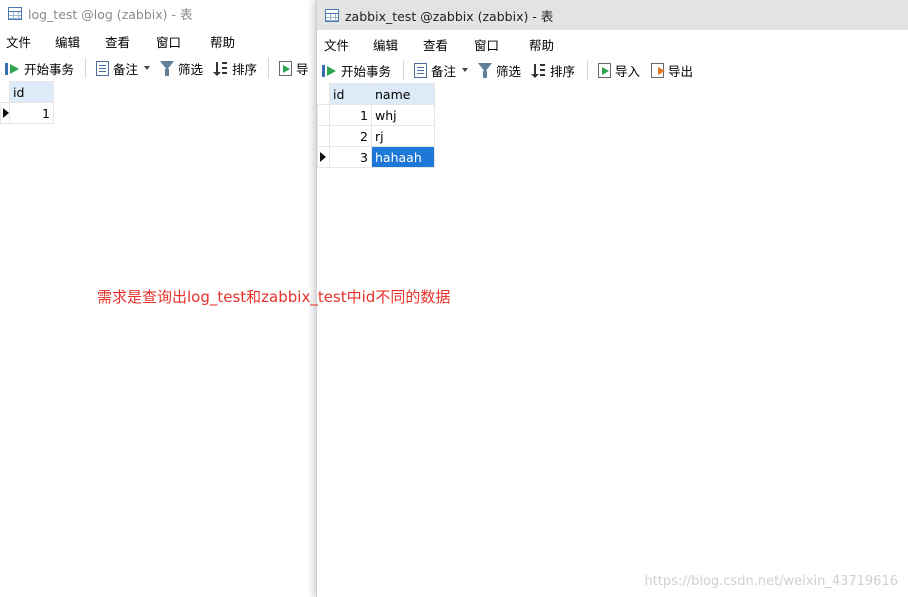  I want to click on data-grid: id name 1 whj 2 rj 3 hahaah, so click(376, 125).